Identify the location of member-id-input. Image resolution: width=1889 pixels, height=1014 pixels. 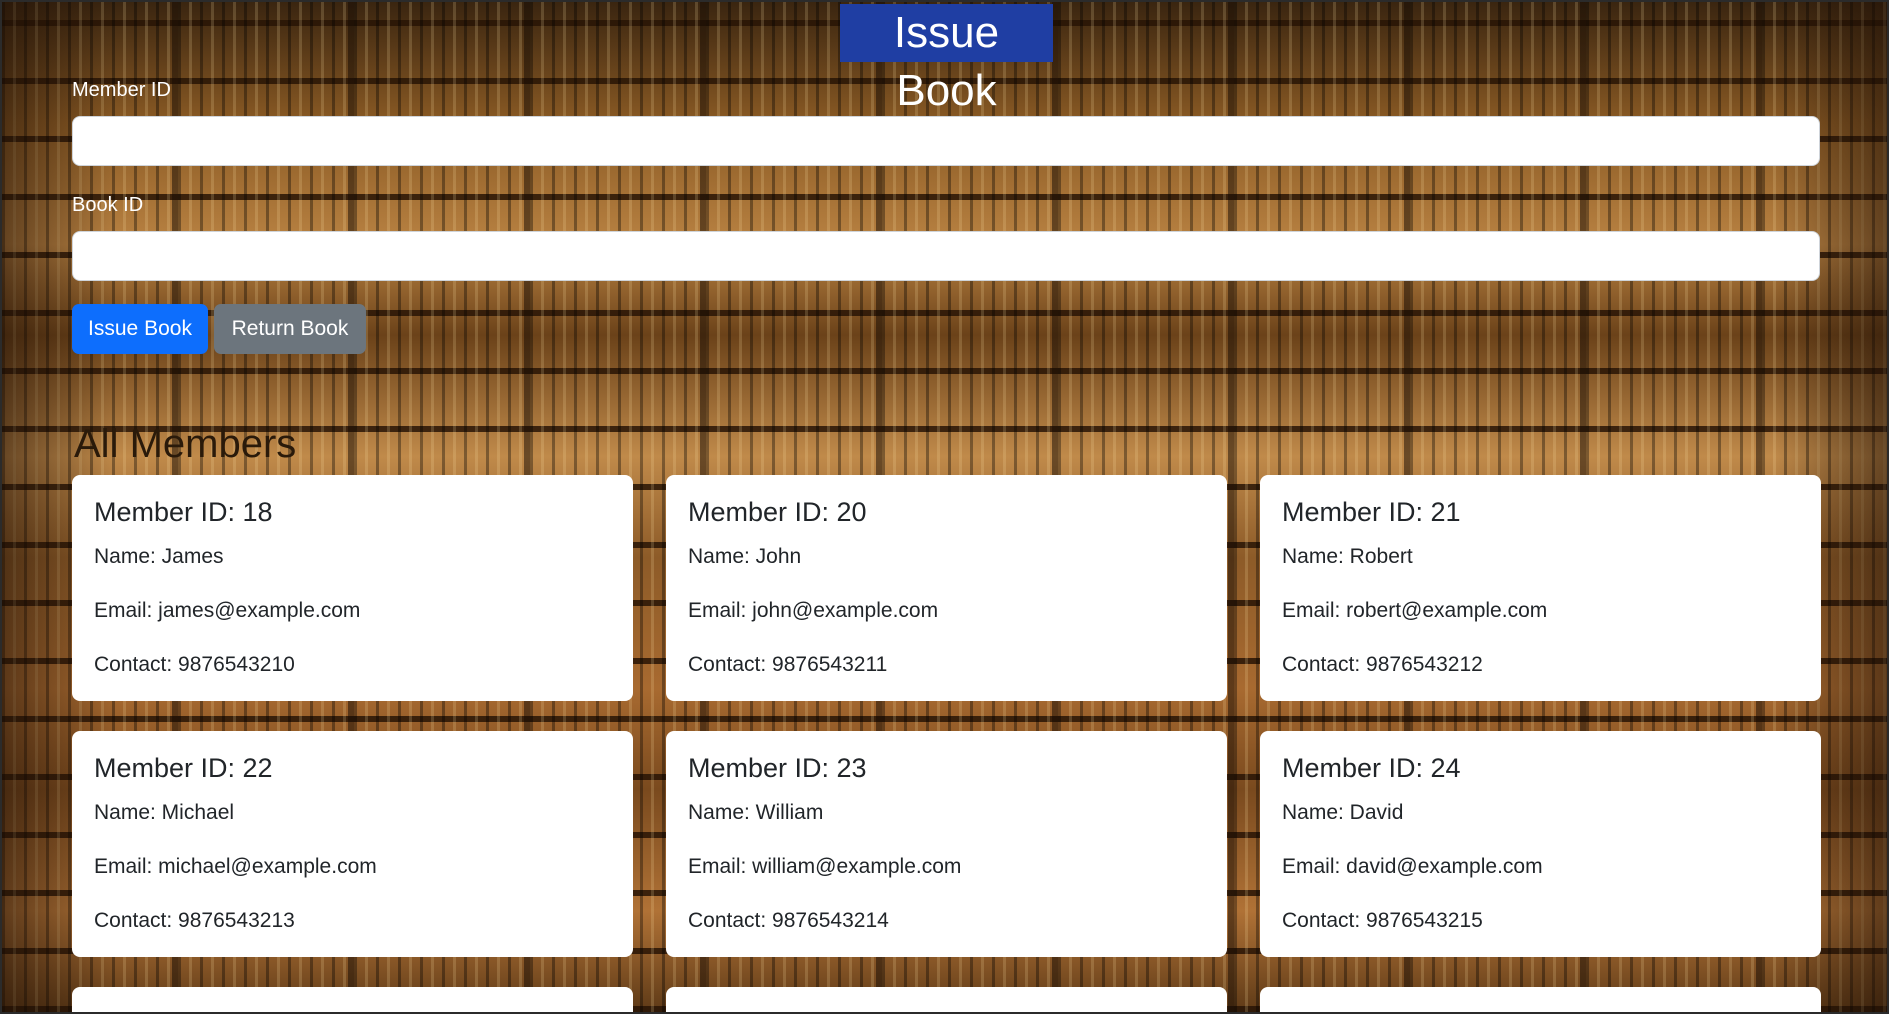
(946, 141).